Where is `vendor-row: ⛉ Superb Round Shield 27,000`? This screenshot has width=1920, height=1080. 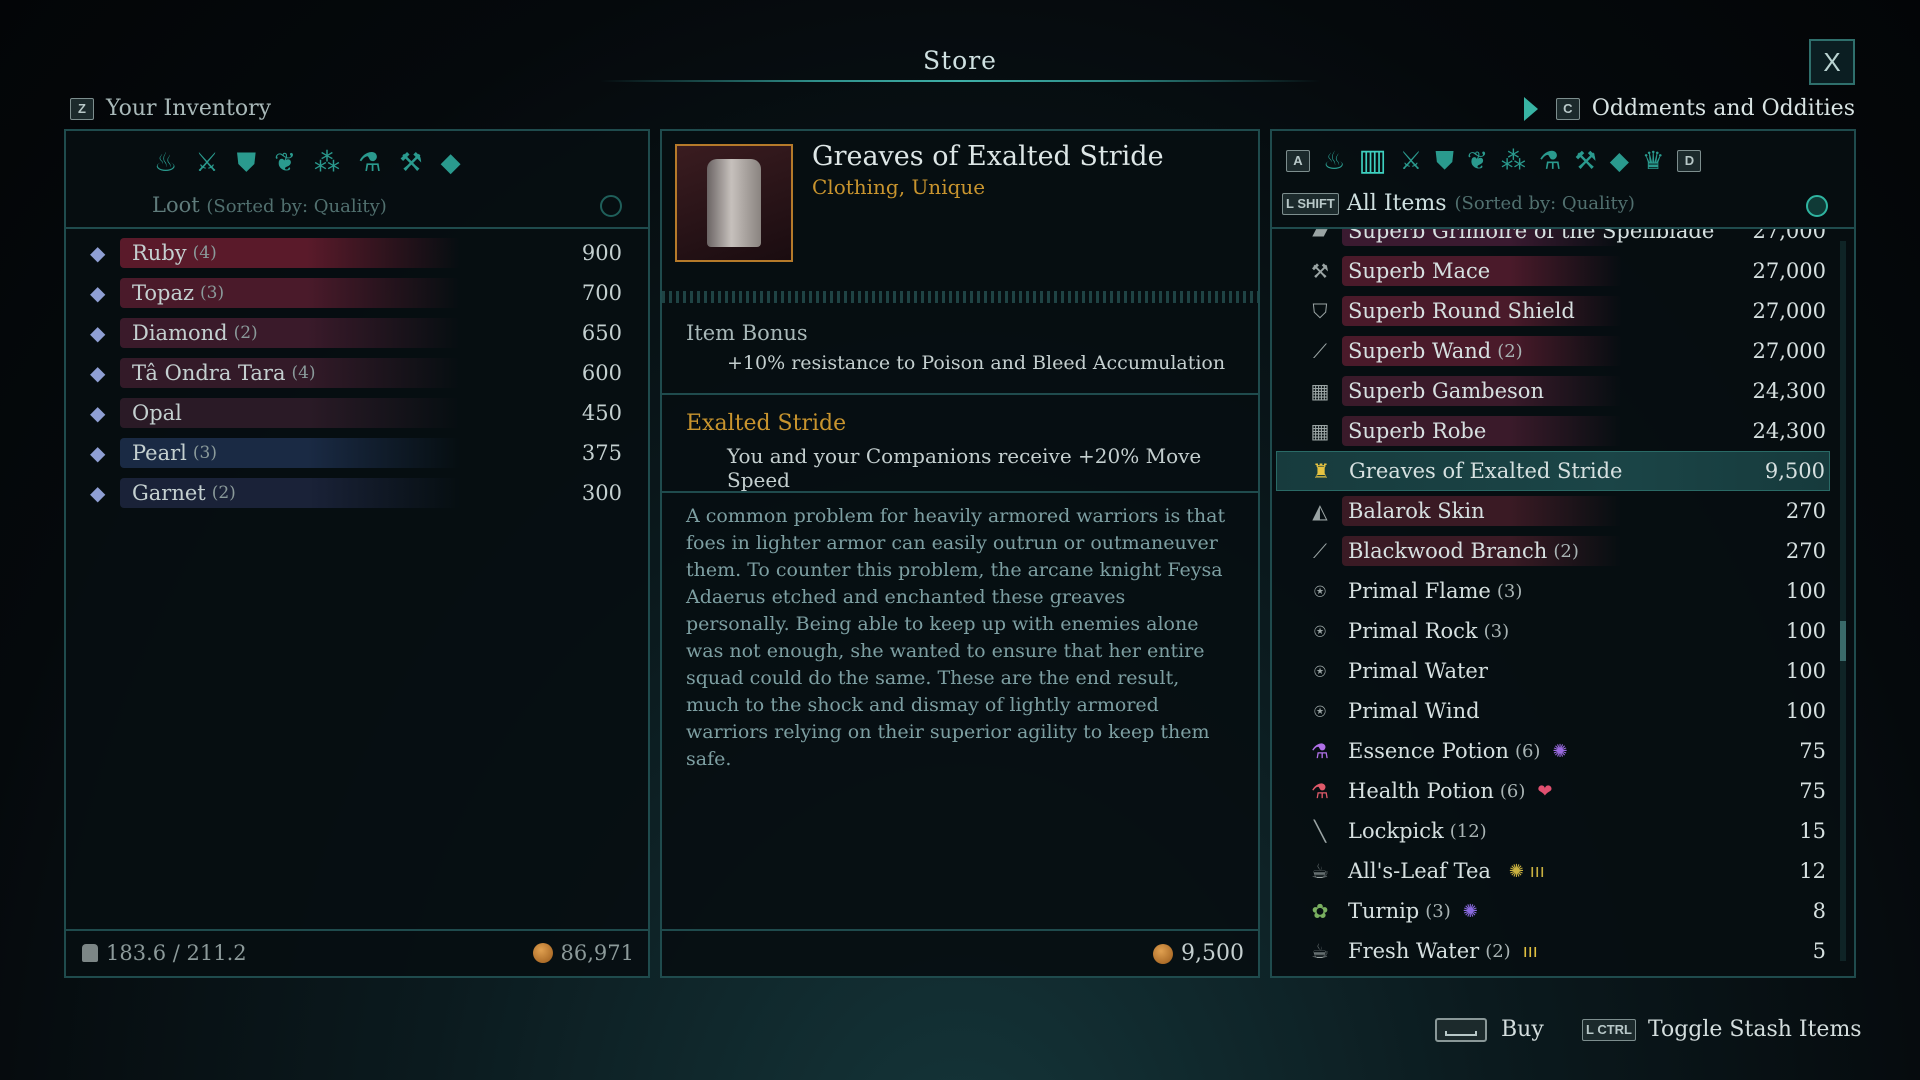 vendor-row: ⛉ Superb Round Shield 27,000 is located at coordinates (1553, 311).